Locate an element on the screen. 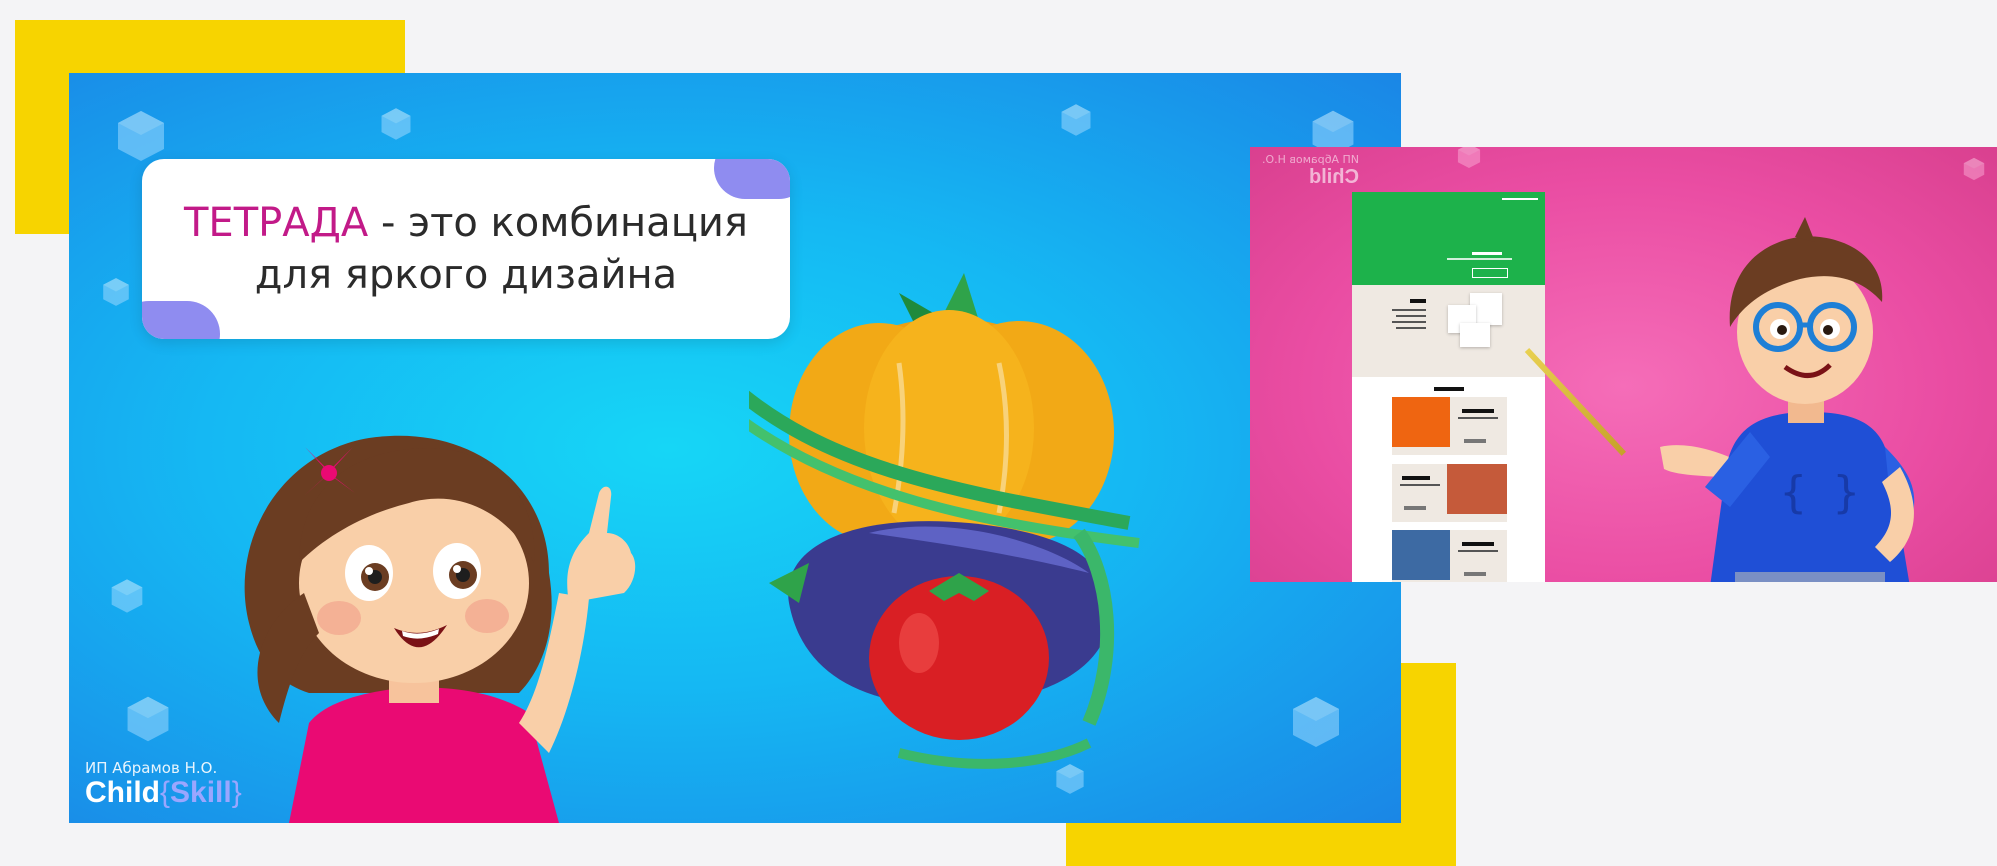 The image size is (1997, 866). girl-character-illustration is located at coordinates (440, 629).